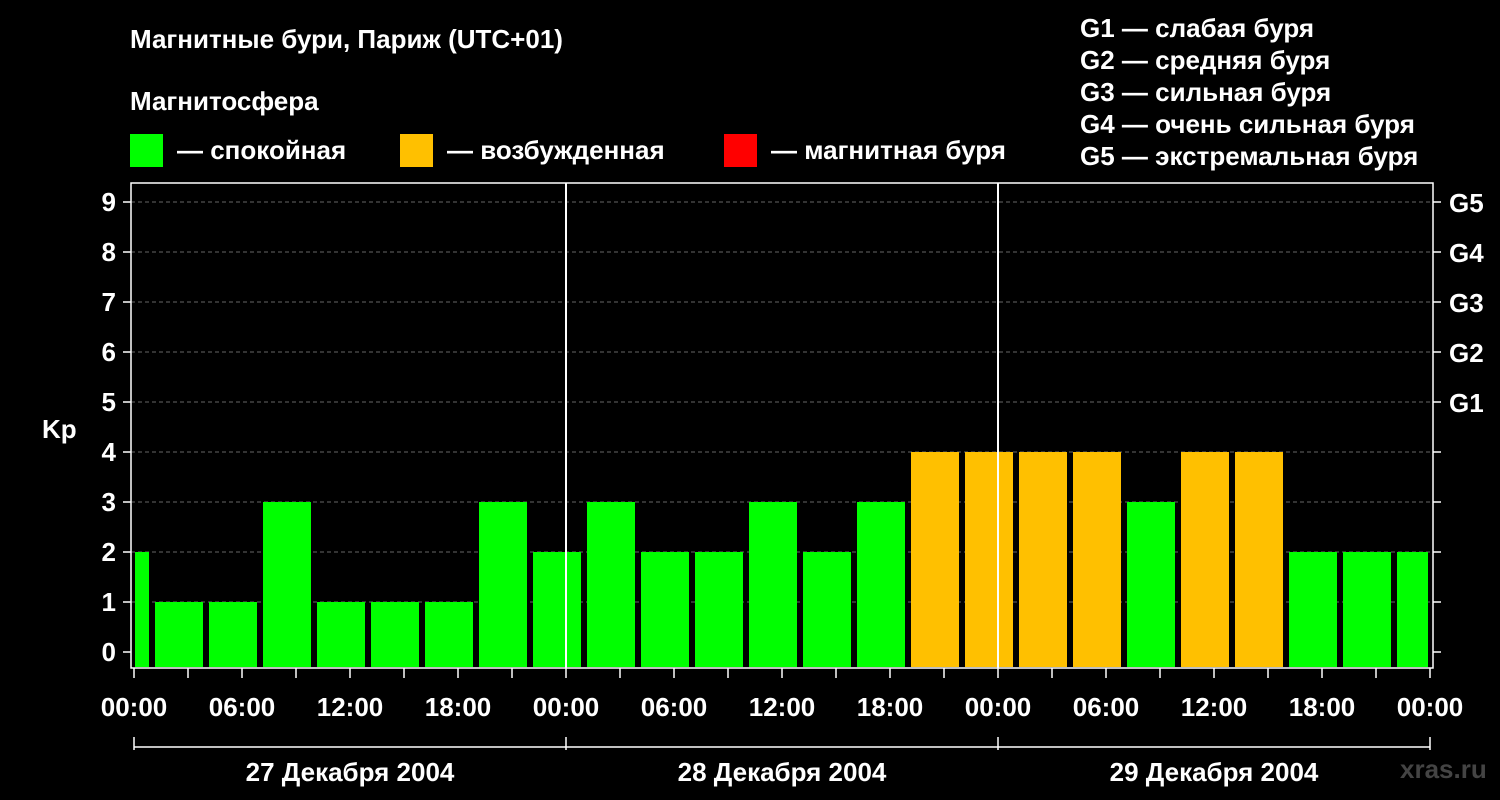 This screenshot has height=800, width=1500. What do you see at coordinates (1466, 203) in the screenshot?
I see `g-scale-label: G5` at bounding box center [1466, 203].